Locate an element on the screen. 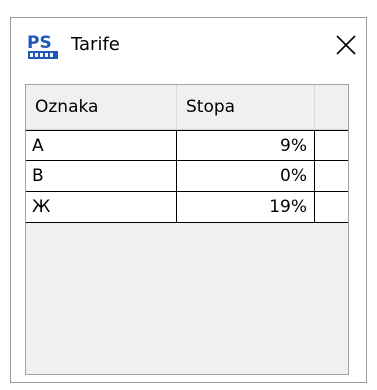 The image size is (377, 390). close-icon is located at coordinates (346, 45).